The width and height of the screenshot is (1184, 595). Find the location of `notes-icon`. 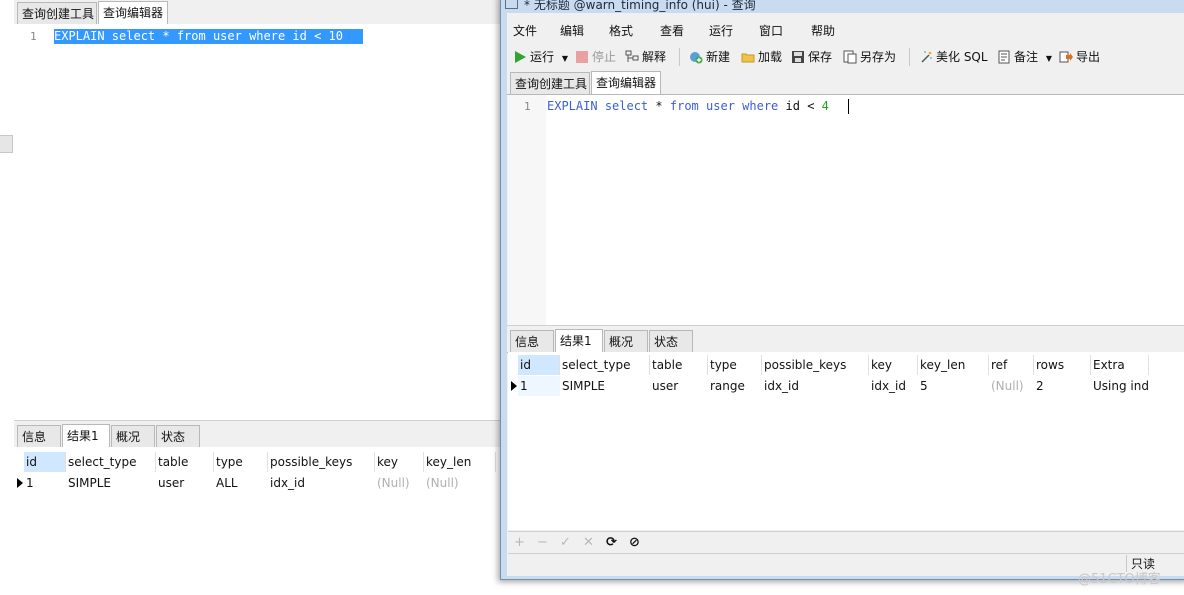

notes-icon is located at coordinates (1004, 57).